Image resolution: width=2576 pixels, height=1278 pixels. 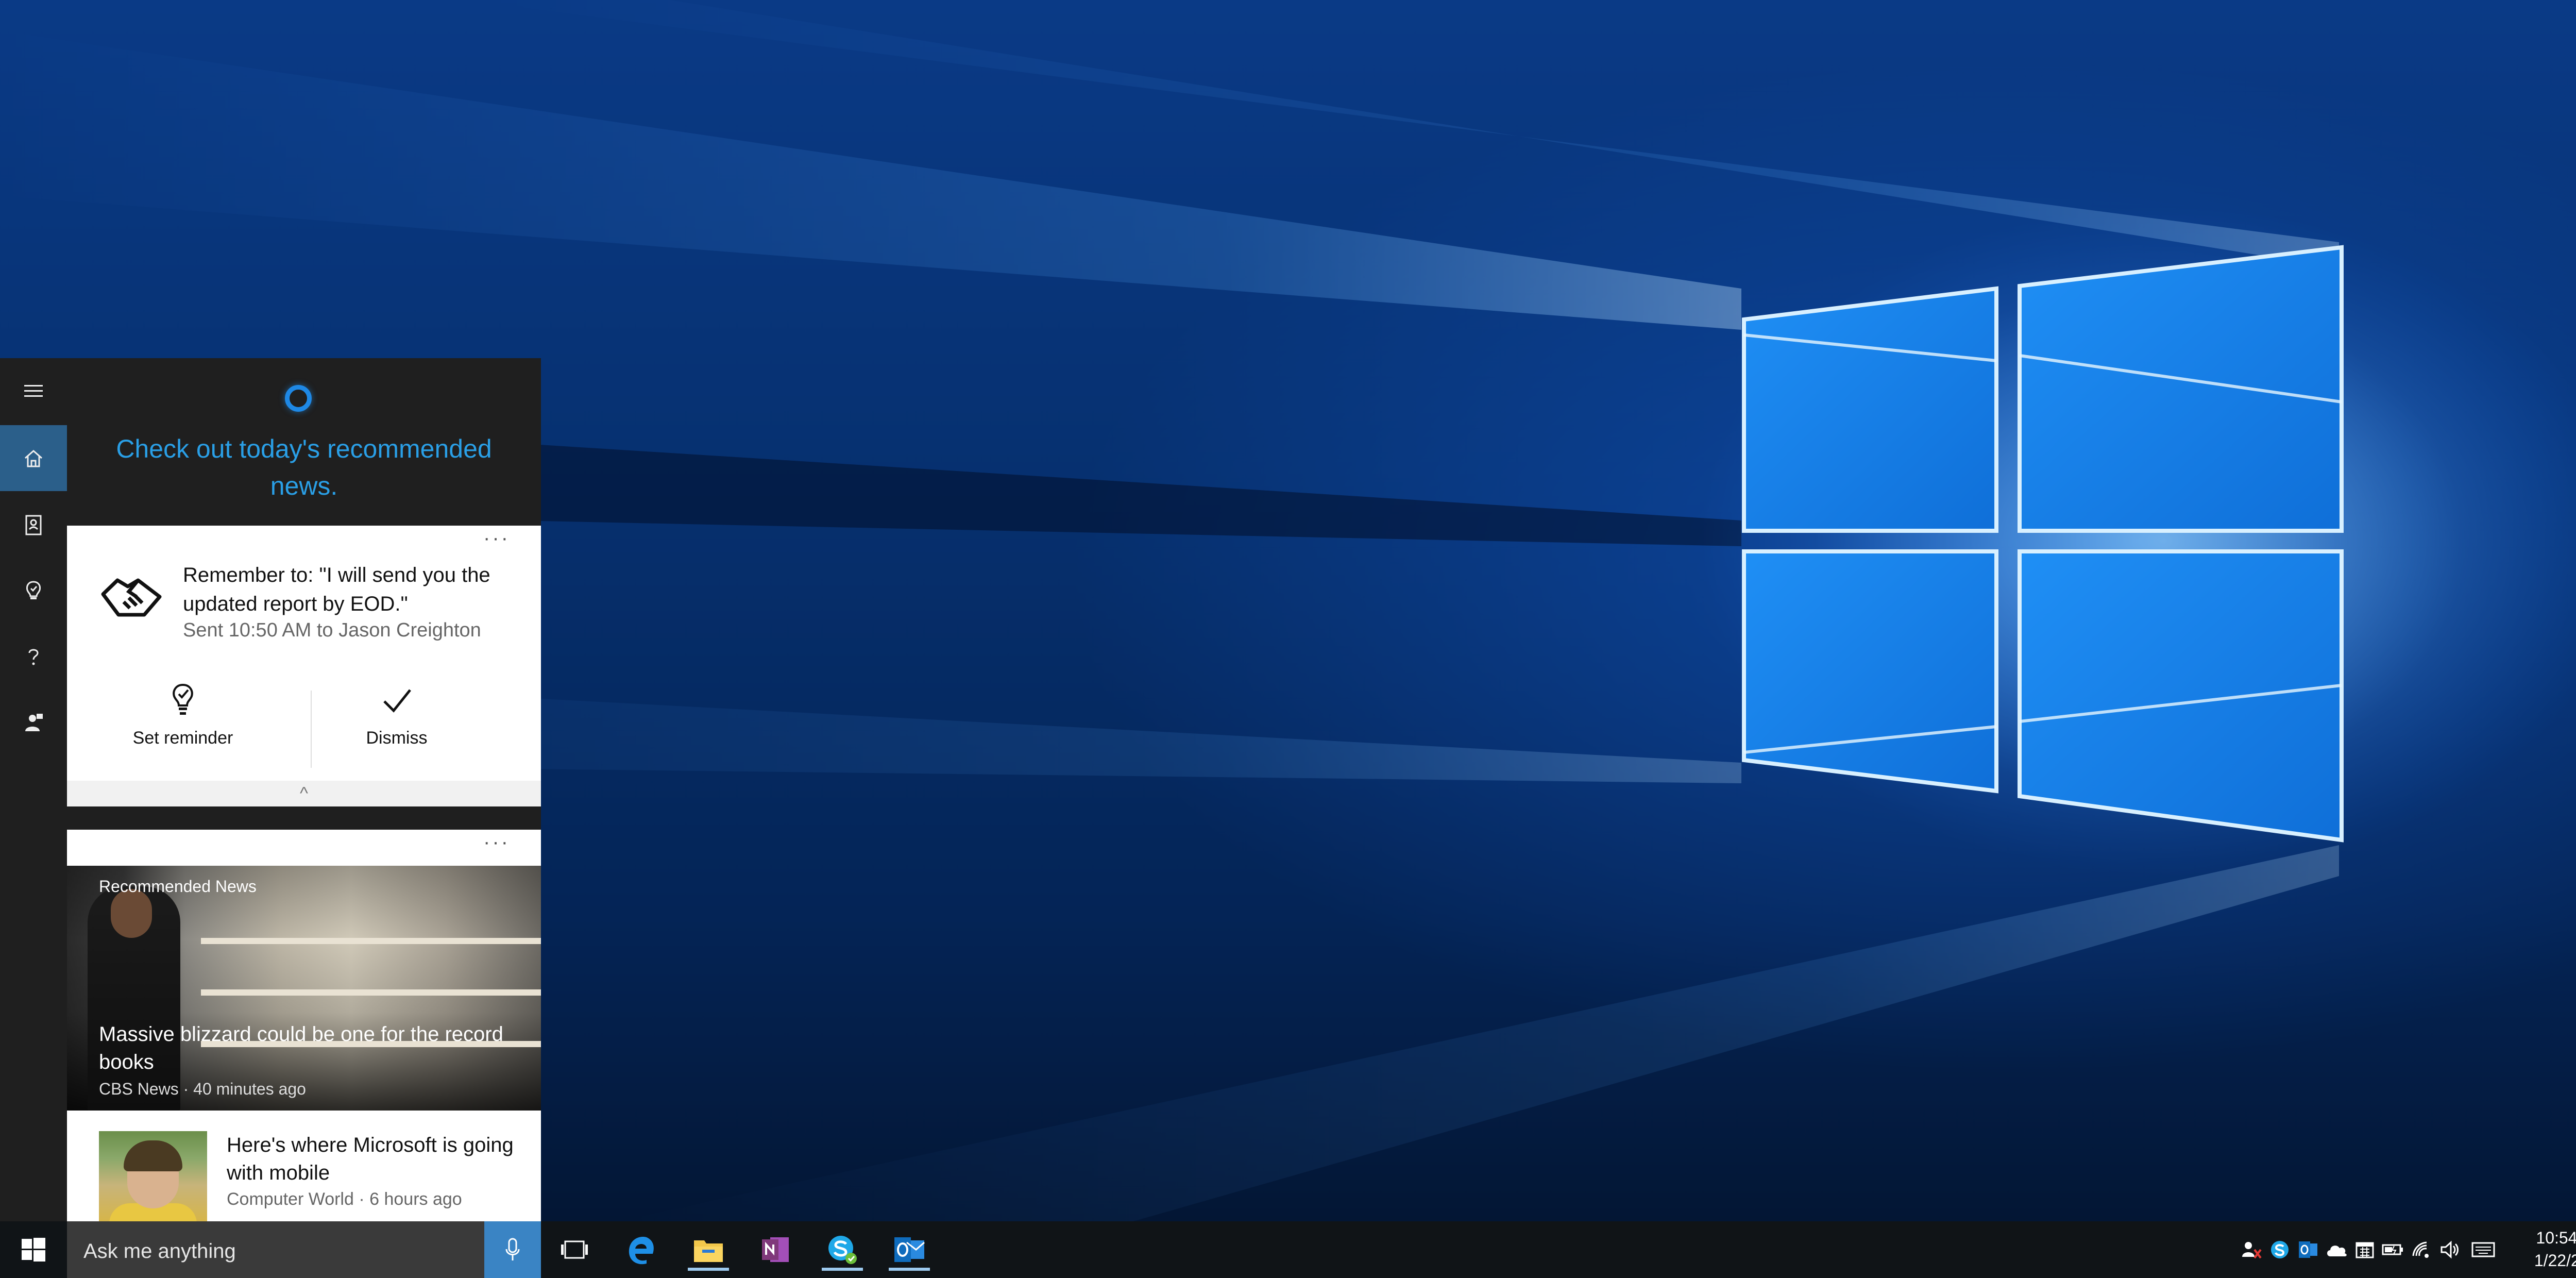 I want to click on feedback-icon, so click(x=33, y=723).